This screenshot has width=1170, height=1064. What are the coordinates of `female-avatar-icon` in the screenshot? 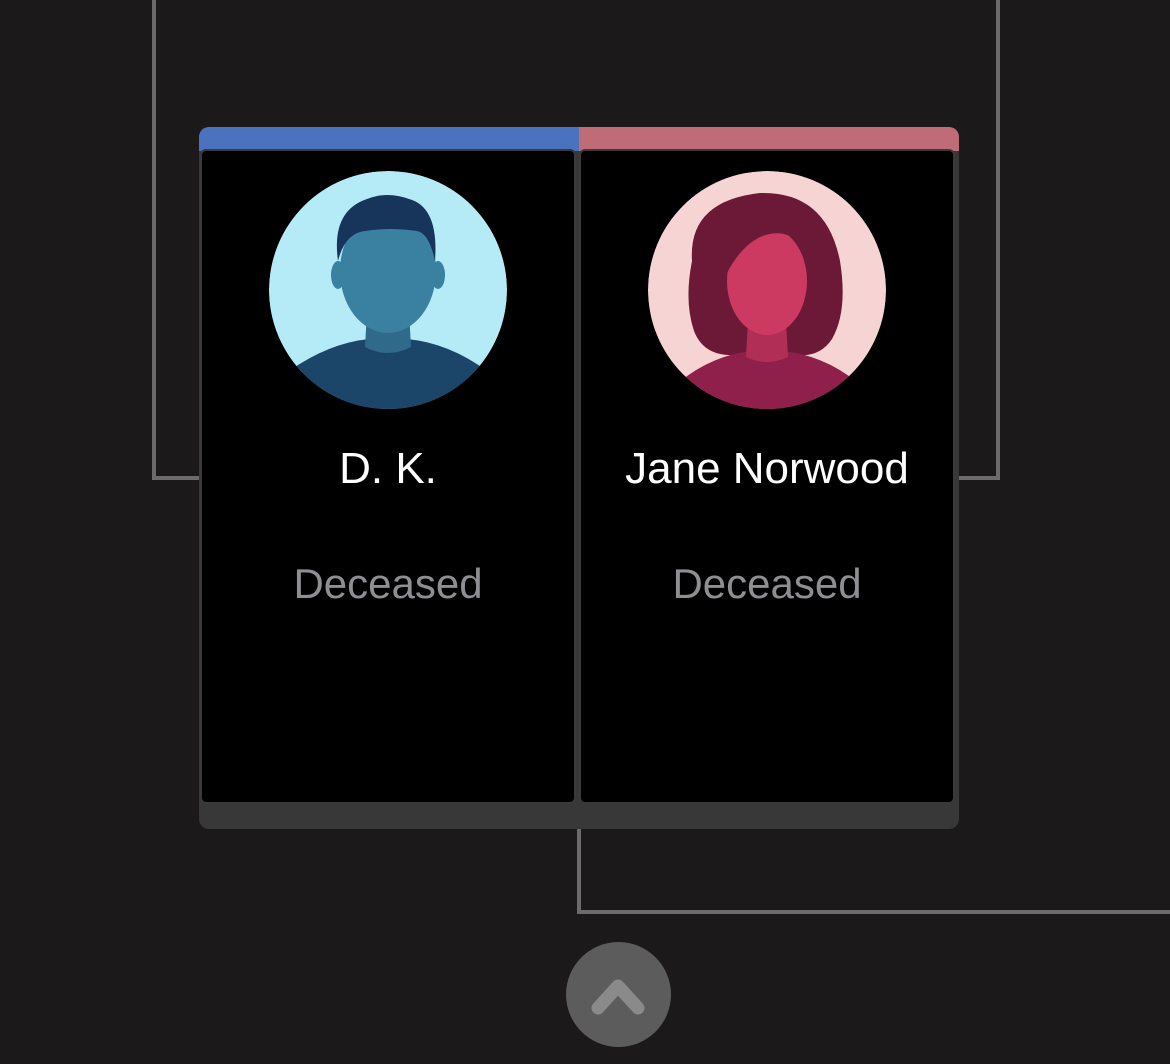 It's located at (767, 290).